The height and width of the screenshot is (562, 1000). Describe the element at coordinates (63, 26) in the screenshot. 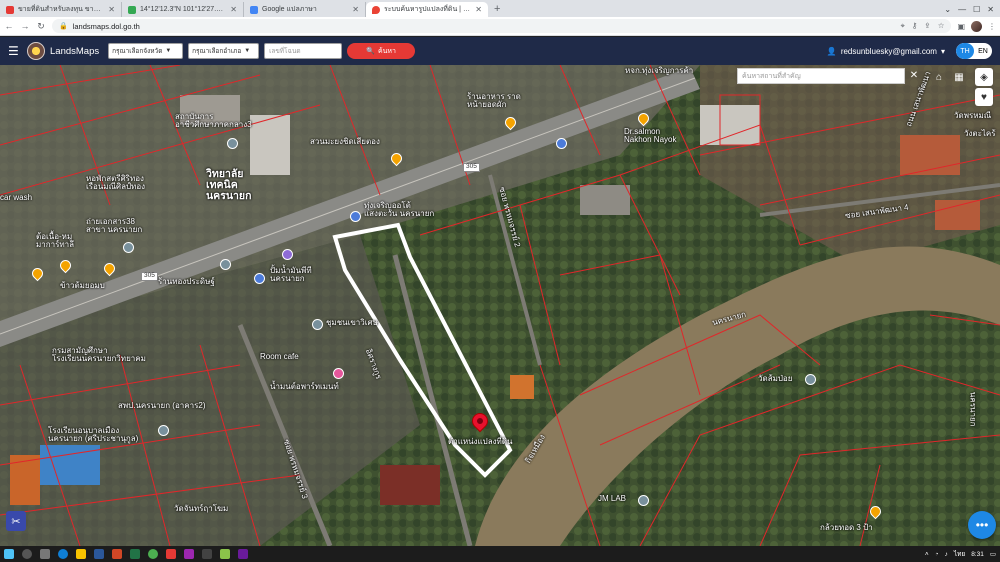

I see `lock-icon: 🔒` at that location.